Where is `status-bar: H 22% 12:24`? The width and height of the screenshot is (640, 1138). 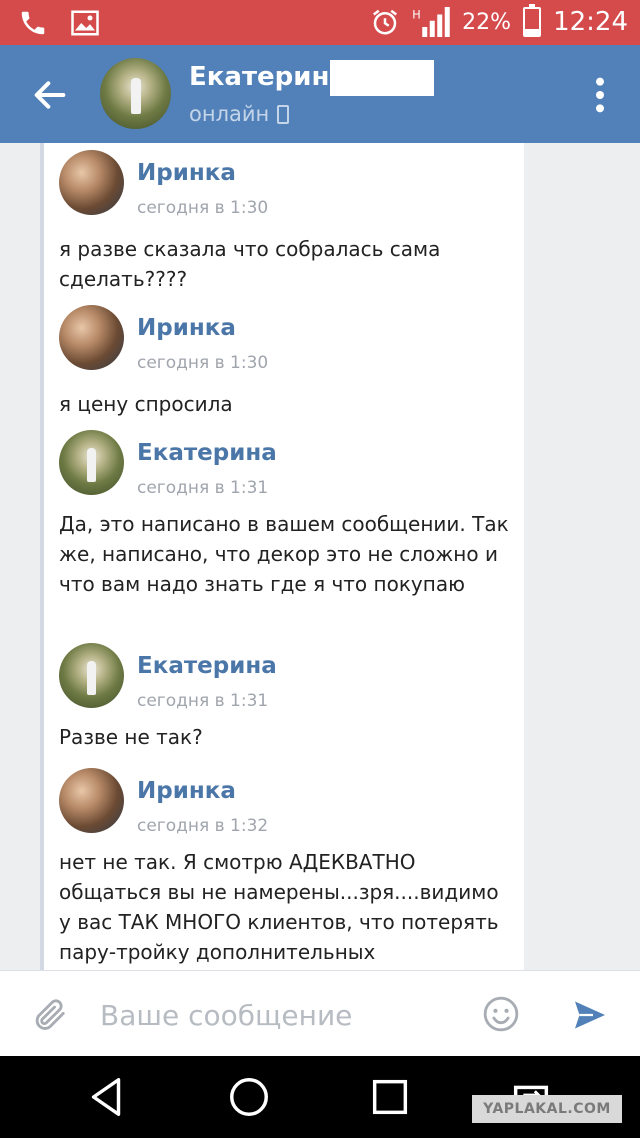 status-bar: H 22% 12:24 is located at coordinates (320, 22).